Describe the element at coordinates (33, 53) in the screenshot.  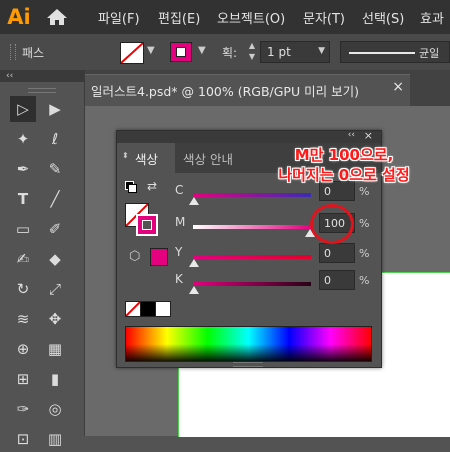
I see `selection-type-label: 패스` at that location.